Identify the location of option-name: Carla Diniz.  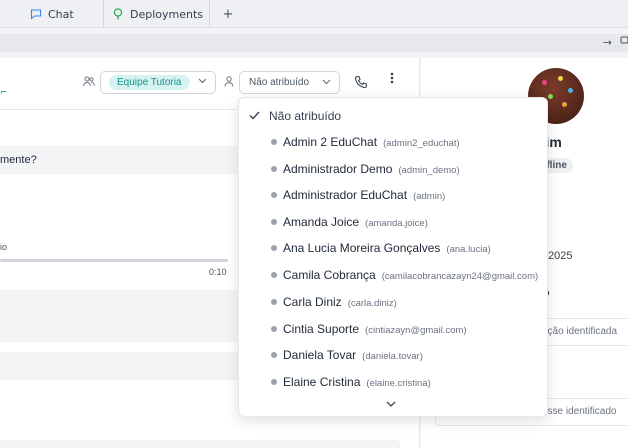
(312, 302).